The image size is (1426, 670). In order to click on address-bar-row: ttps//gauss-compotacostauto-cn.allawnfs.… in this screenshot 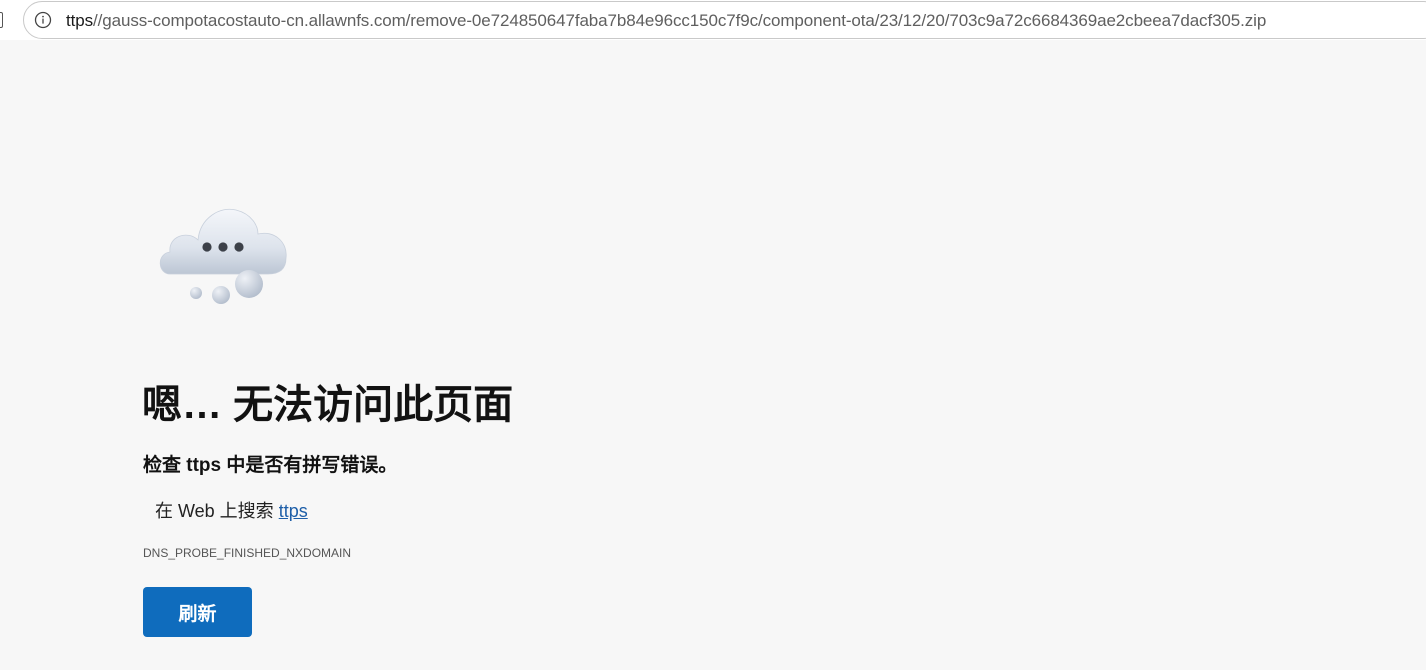, I will do `click(713, 20)`.